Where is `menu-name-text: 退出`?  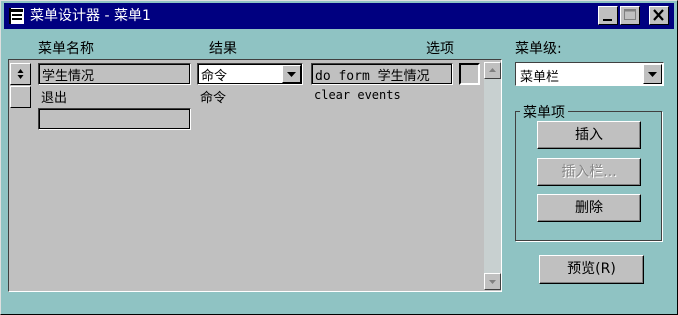 menu-name-text: 退出 is located at coordinates (54, 96).